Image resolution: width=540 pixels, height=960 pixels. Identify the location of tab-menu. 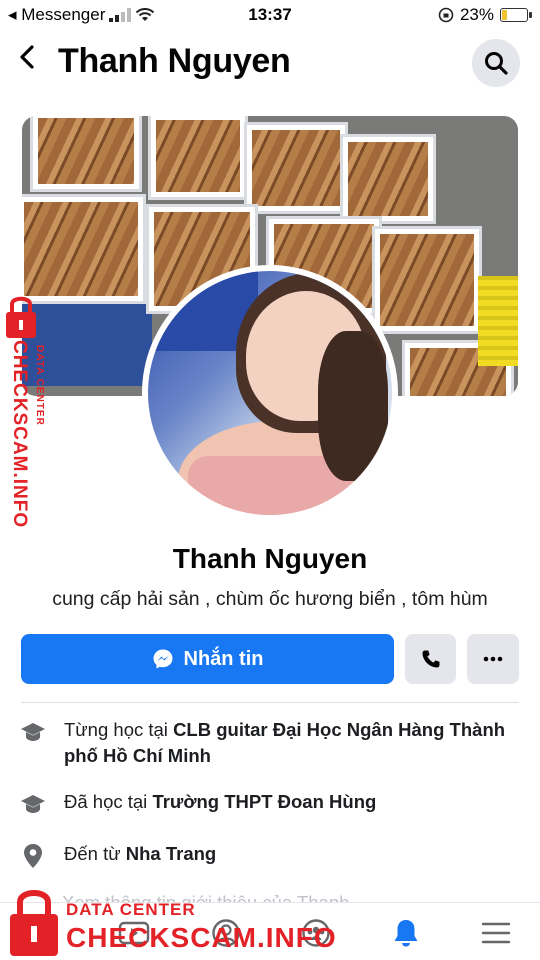
(496, 933).